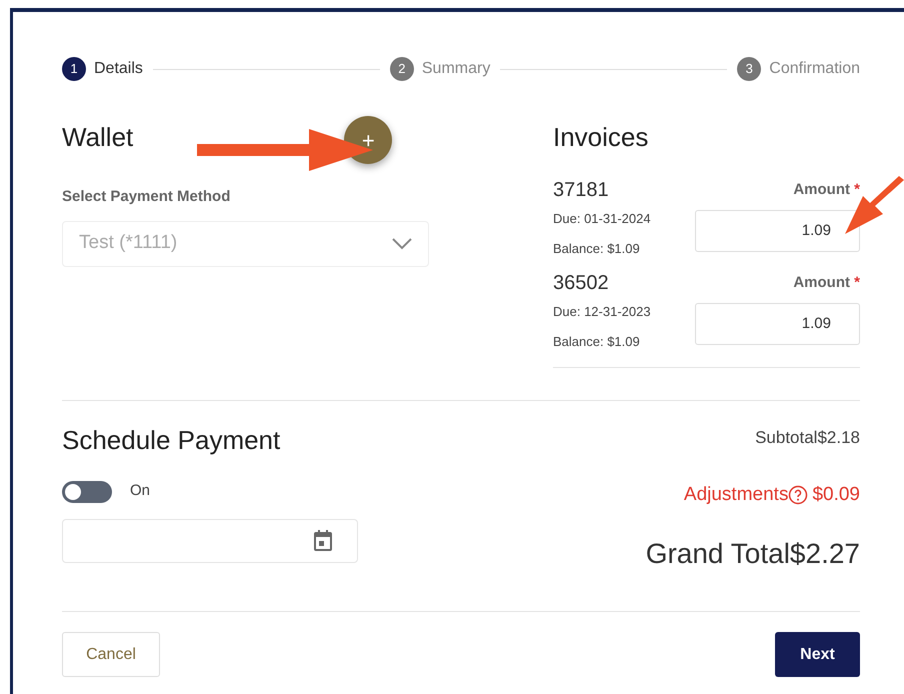 The height and width of the screenshot is (694, 904). I want to click on grand-total: Grand Total$2.27, so click(753, 554).